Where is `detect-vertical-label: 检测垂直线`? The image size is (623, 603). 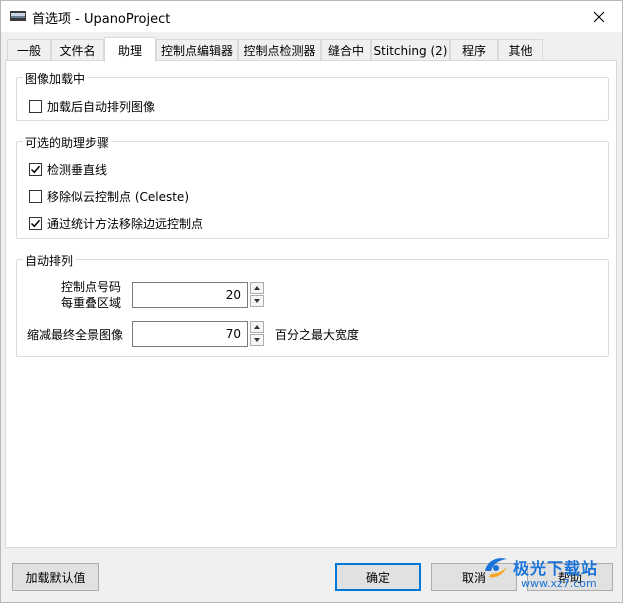
detect-vertical-label: 检测垂直线 is located at coordinates (77, 170).